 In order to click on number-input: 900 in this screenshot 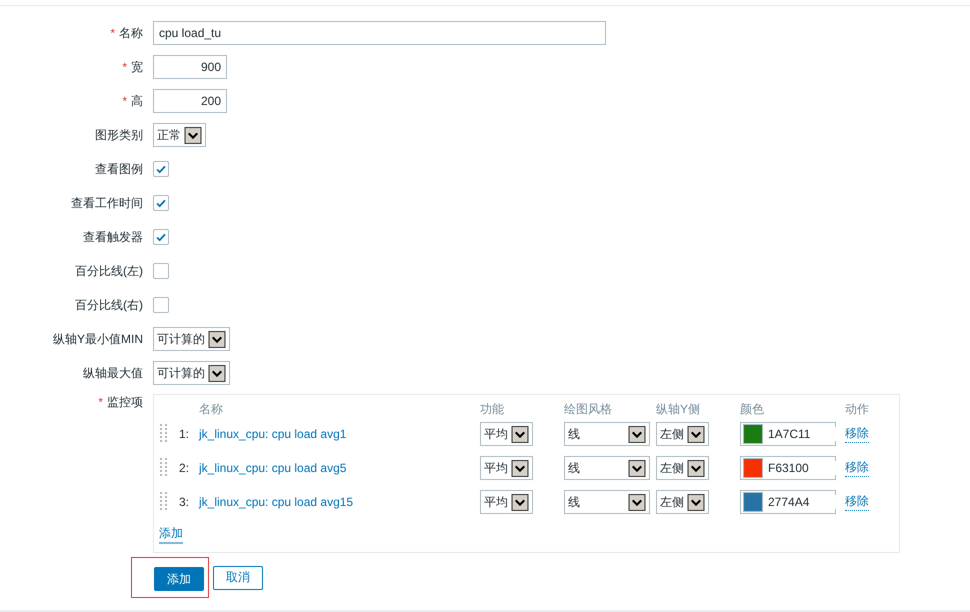, I will do `click(190, 67)`.